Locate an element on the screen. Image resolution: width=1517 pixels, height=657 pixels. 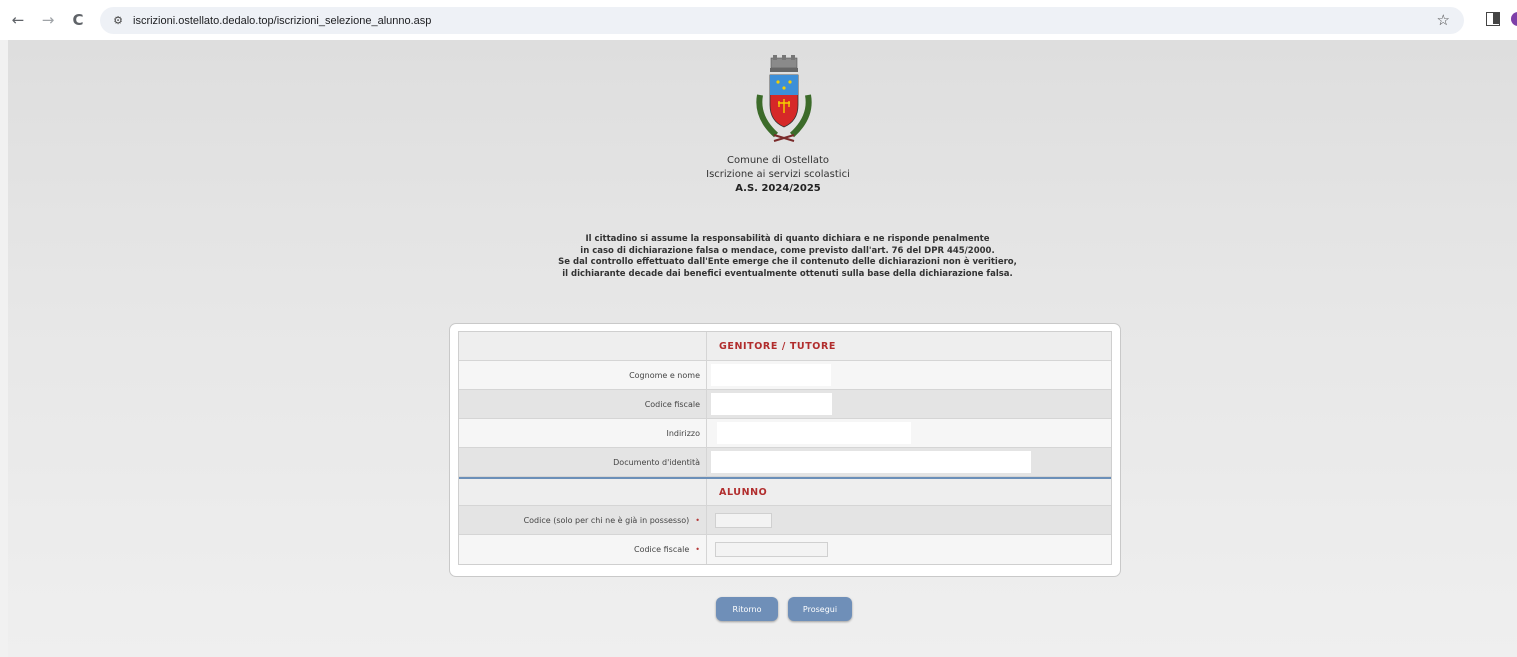
side-panel-icon is located at coordinates (1493, 19).